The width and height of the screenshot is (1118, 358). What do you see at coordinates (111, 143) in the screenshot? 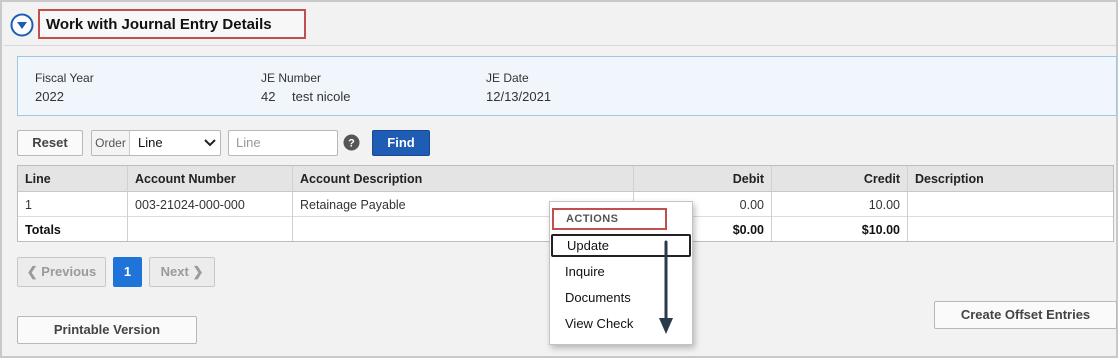
I see `order-label: Order` at bounding box center [111, 143].